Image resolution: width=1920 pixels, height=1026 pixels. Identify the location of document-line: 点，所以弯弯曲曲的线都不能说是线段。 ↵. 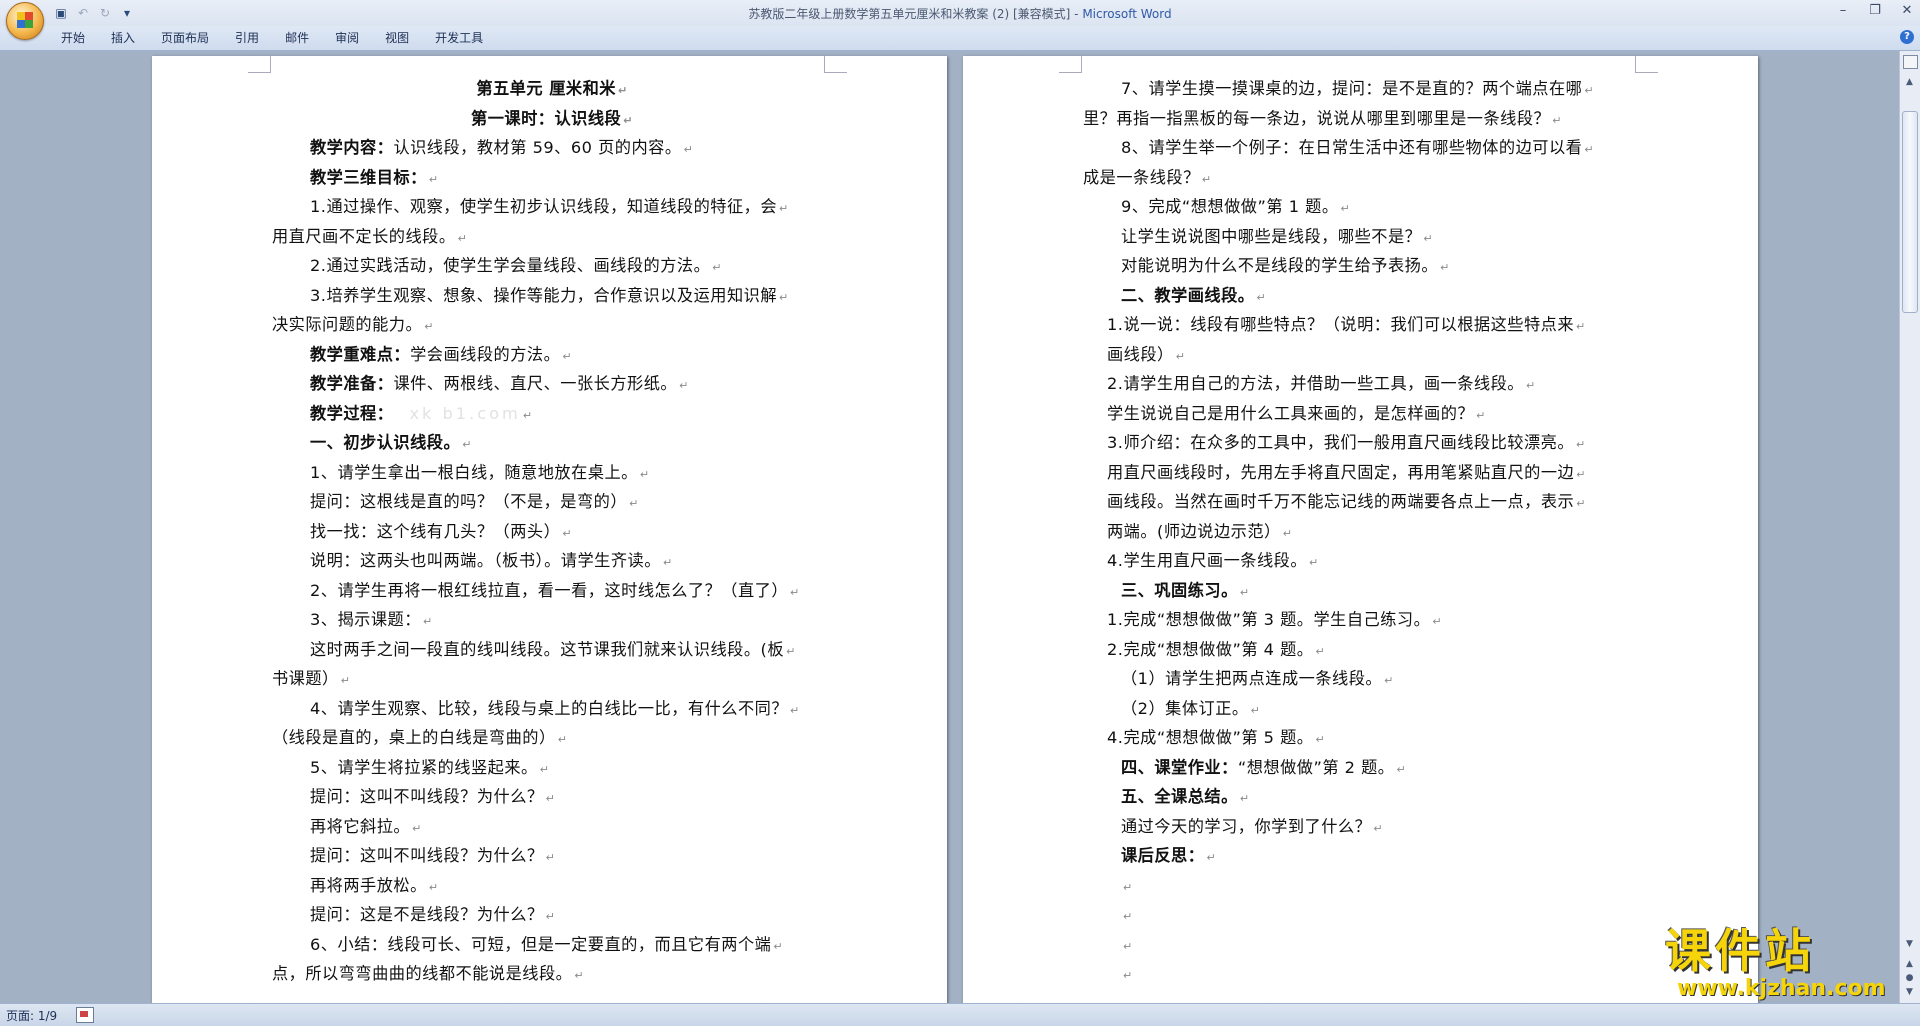
(552, 974).